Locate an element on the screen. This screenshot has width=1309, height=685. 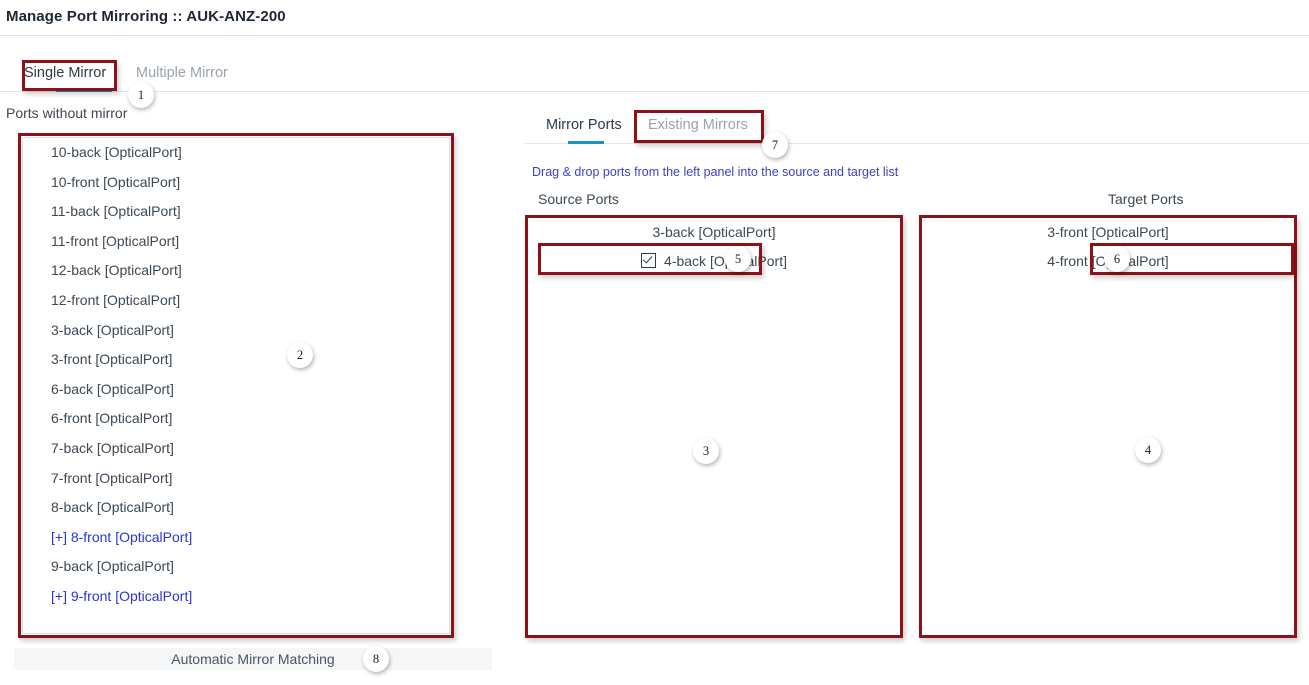
port-list-item-label: 8-back [OpticalPort] is located at coordinates (112, 507).